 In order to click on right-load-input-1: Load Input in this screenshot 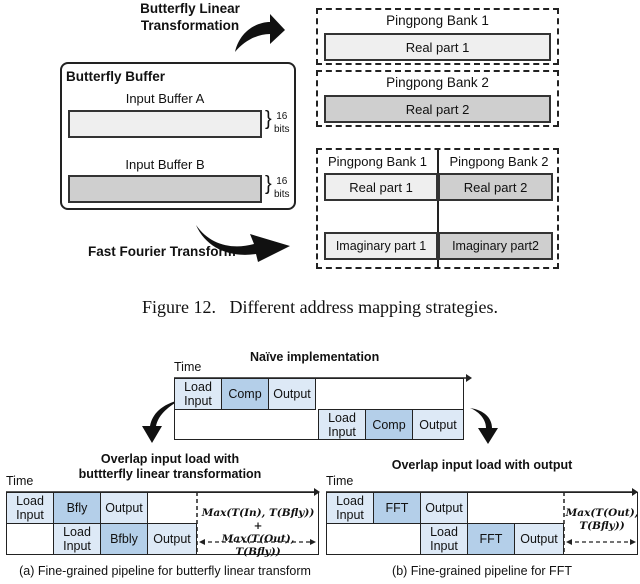, I will do `click(350, 508)`.